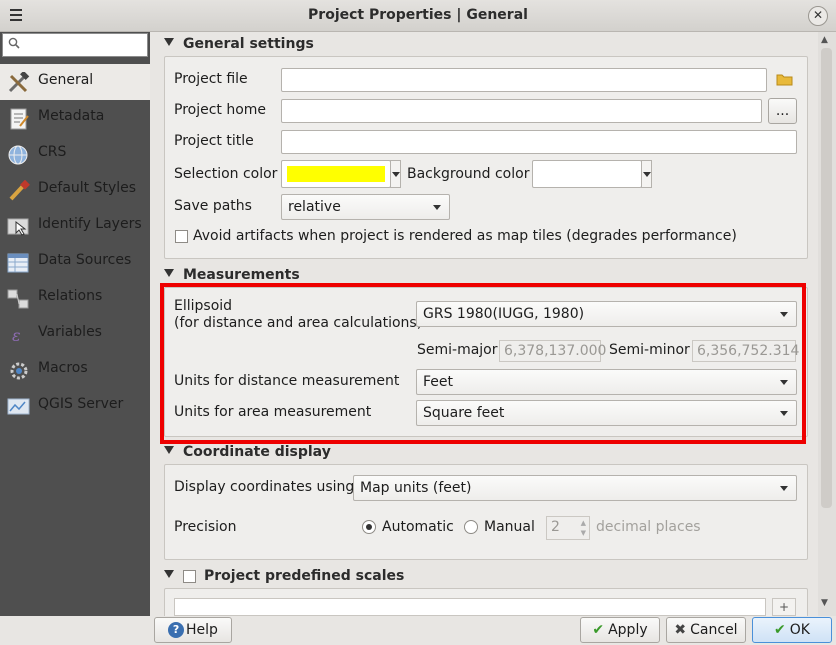 The height and width of the screenshot is (645, 836). Describe the element at coordinates (470, 607) in the screenshot. I see `scales-list` at that location.